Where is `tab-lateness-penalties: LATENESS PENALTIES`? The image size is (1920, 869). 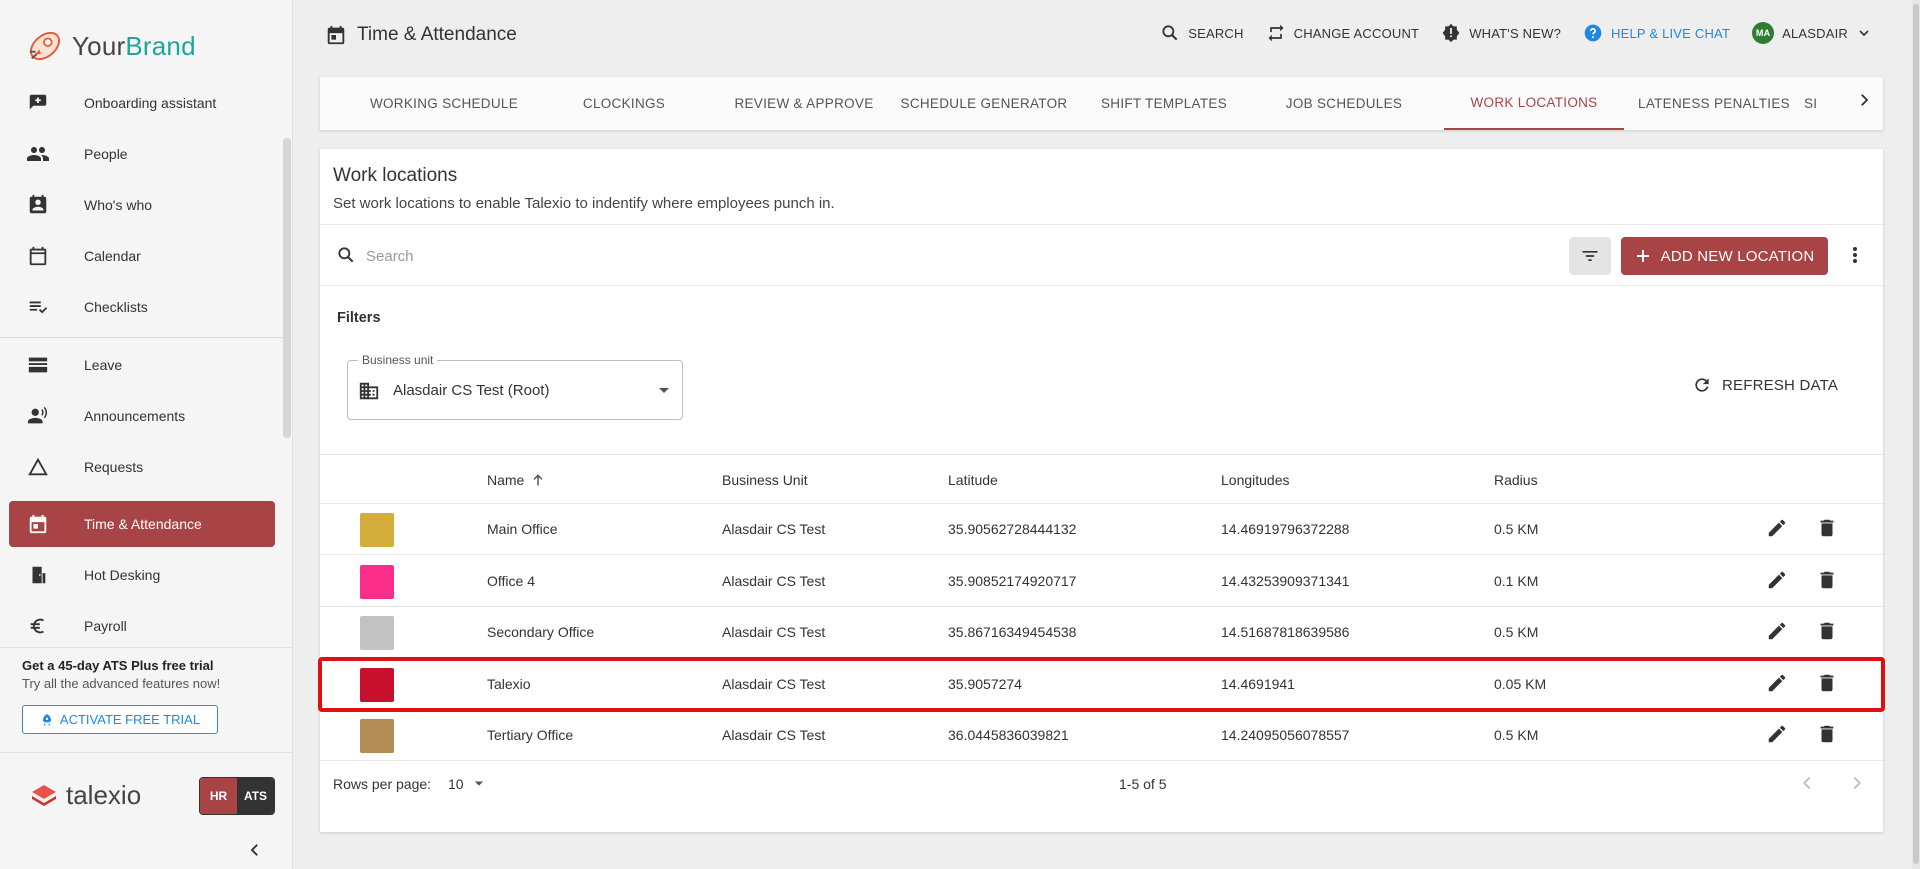 tab-lateness-penalties: LATENESS PENALTIES is located at coordinates (1714, 103).